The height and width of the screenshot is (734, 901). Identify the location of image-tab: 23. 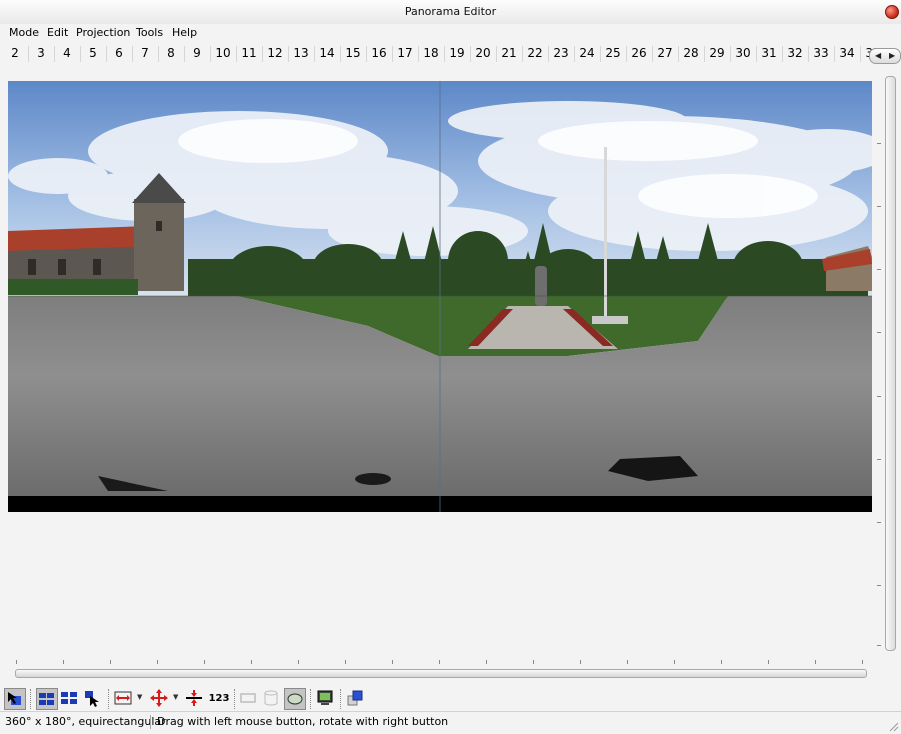
(561, 54).